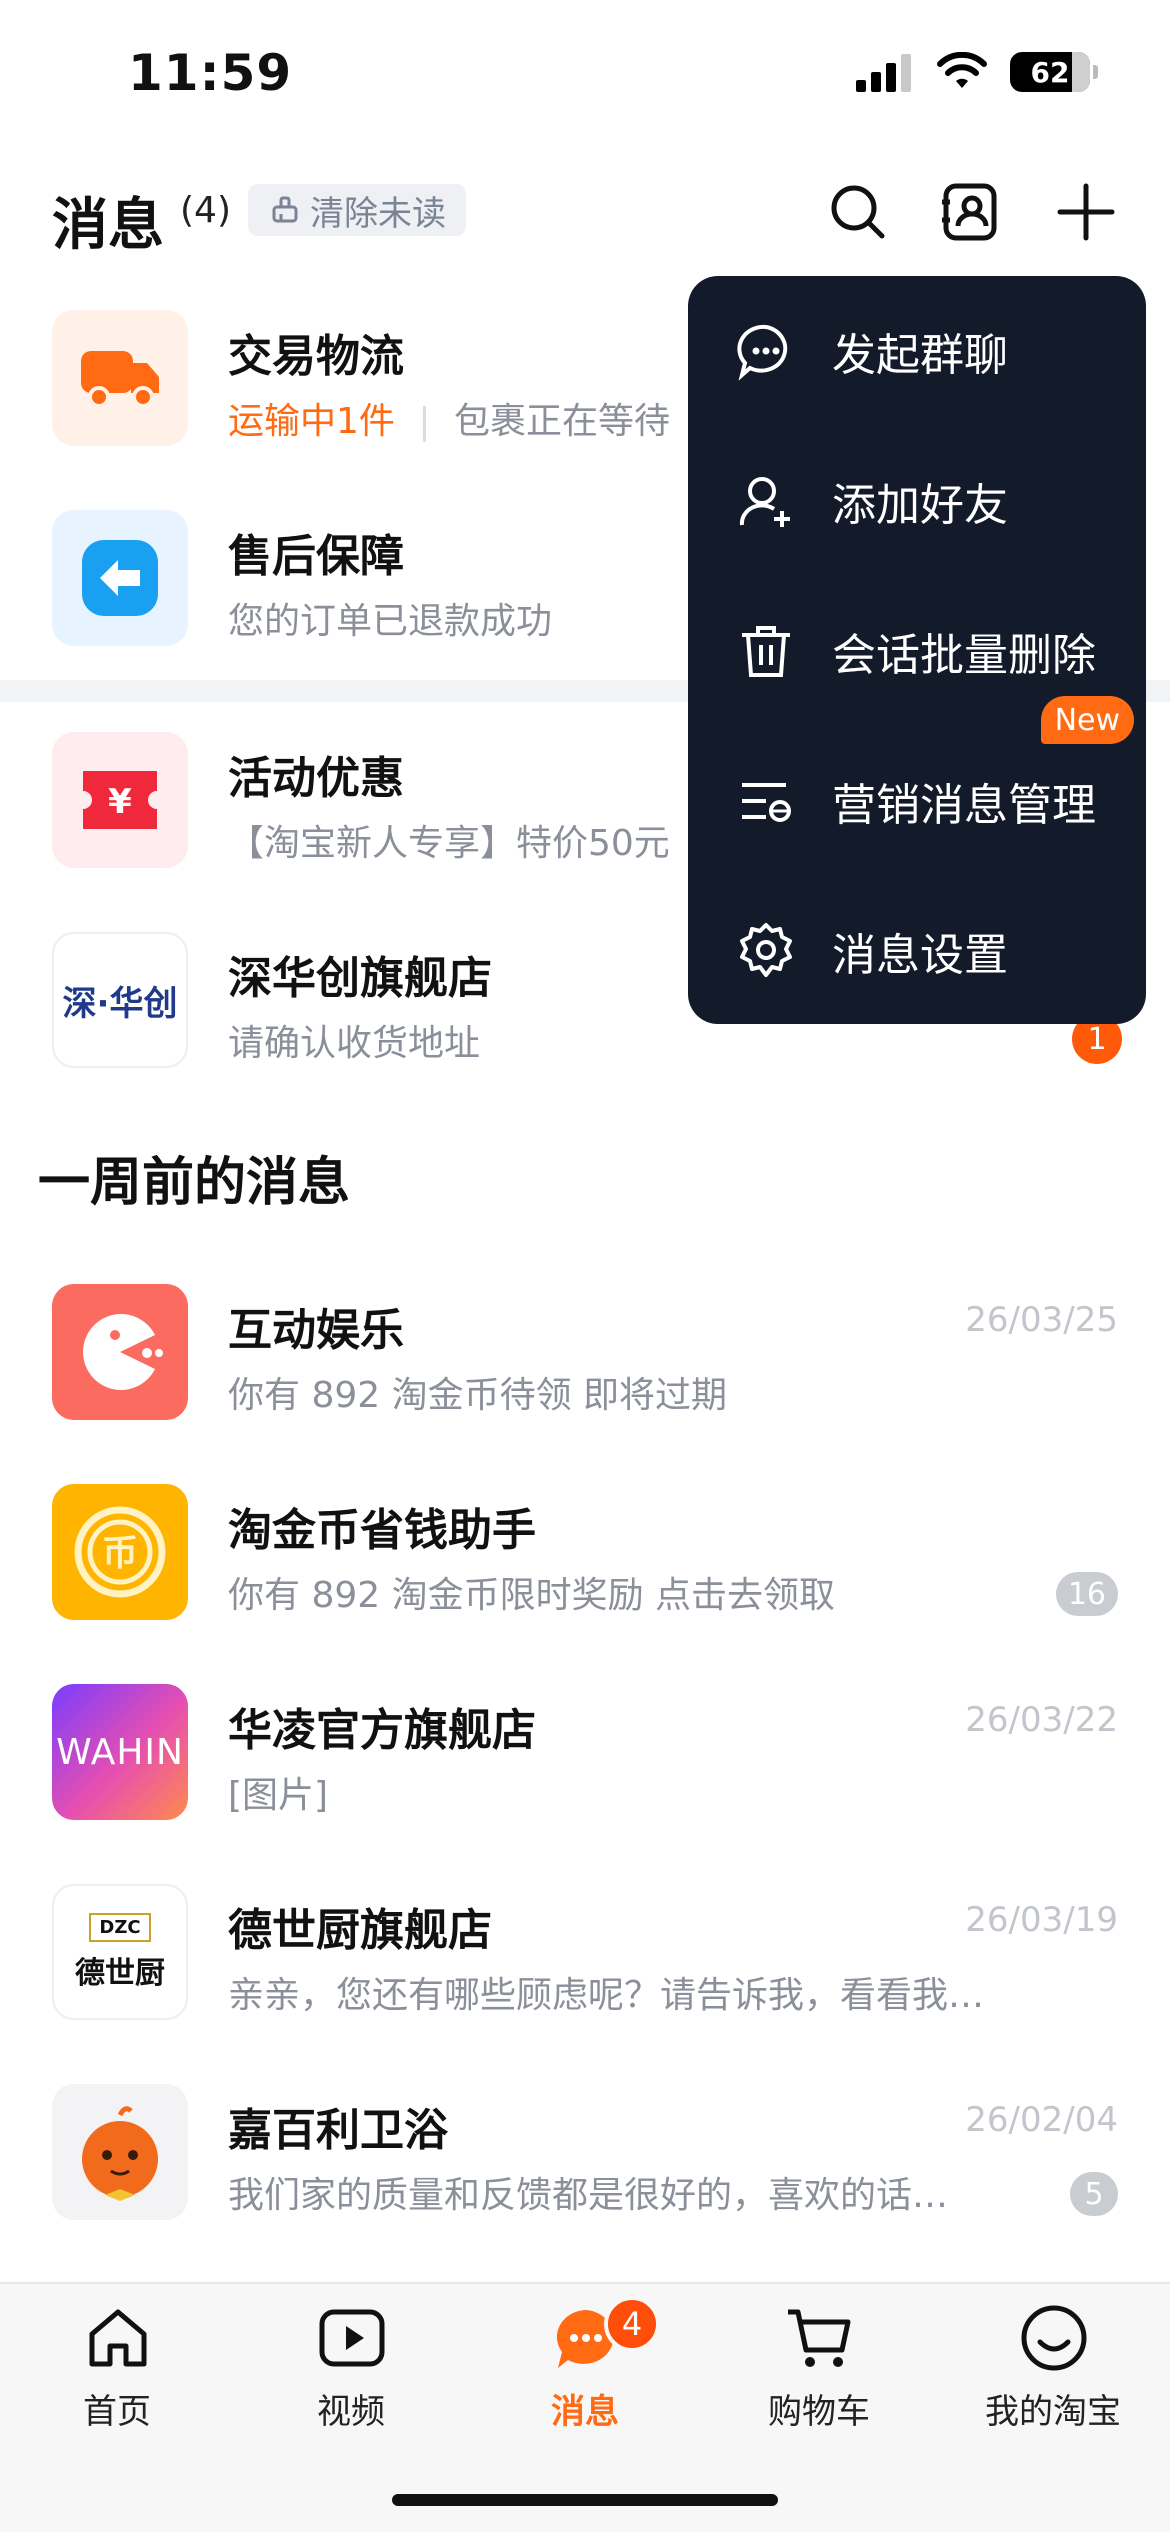  Describe the element at coordinates (858, 212) in the screenshot. I see `search-icon` at that location.